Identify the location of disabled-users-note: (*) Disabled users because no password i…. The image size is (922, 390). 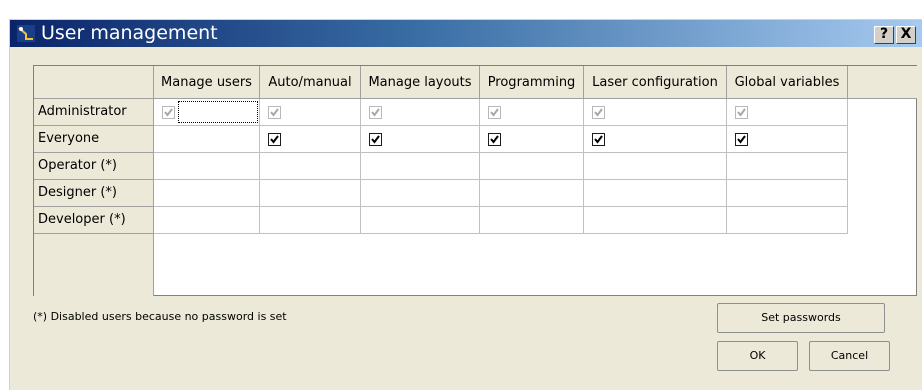
(160, 316).